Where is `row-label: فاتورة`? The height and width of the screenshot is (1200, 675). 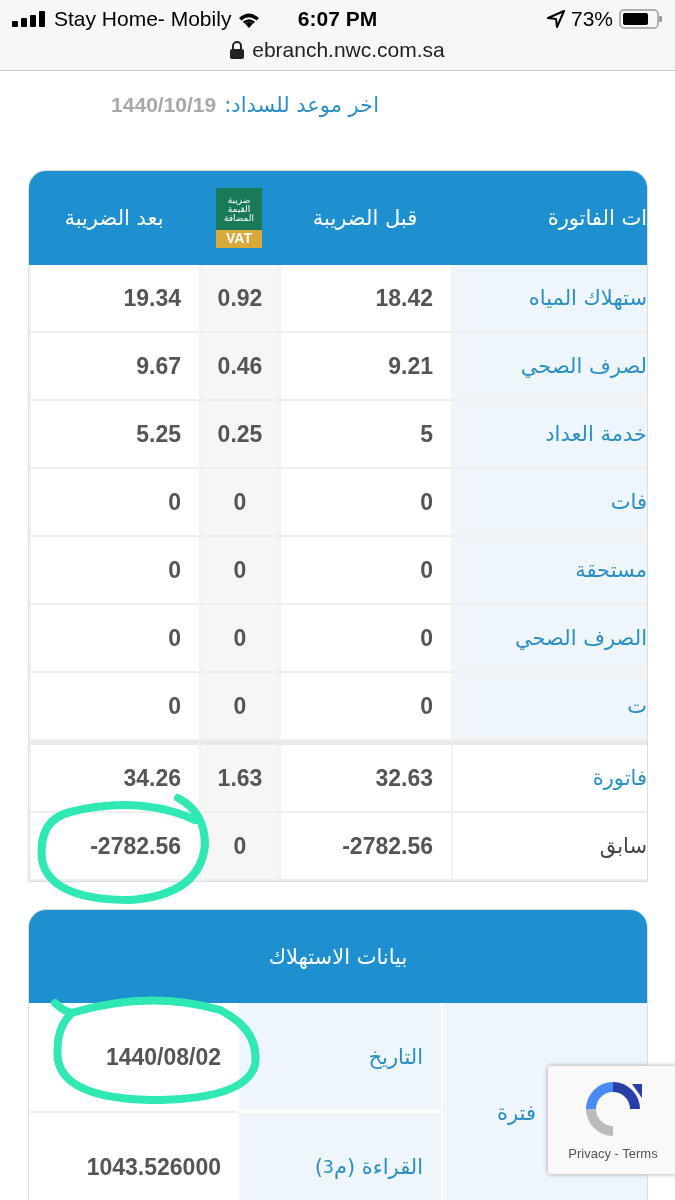 row-label: فاتورة is located at coordinates (549, 777).